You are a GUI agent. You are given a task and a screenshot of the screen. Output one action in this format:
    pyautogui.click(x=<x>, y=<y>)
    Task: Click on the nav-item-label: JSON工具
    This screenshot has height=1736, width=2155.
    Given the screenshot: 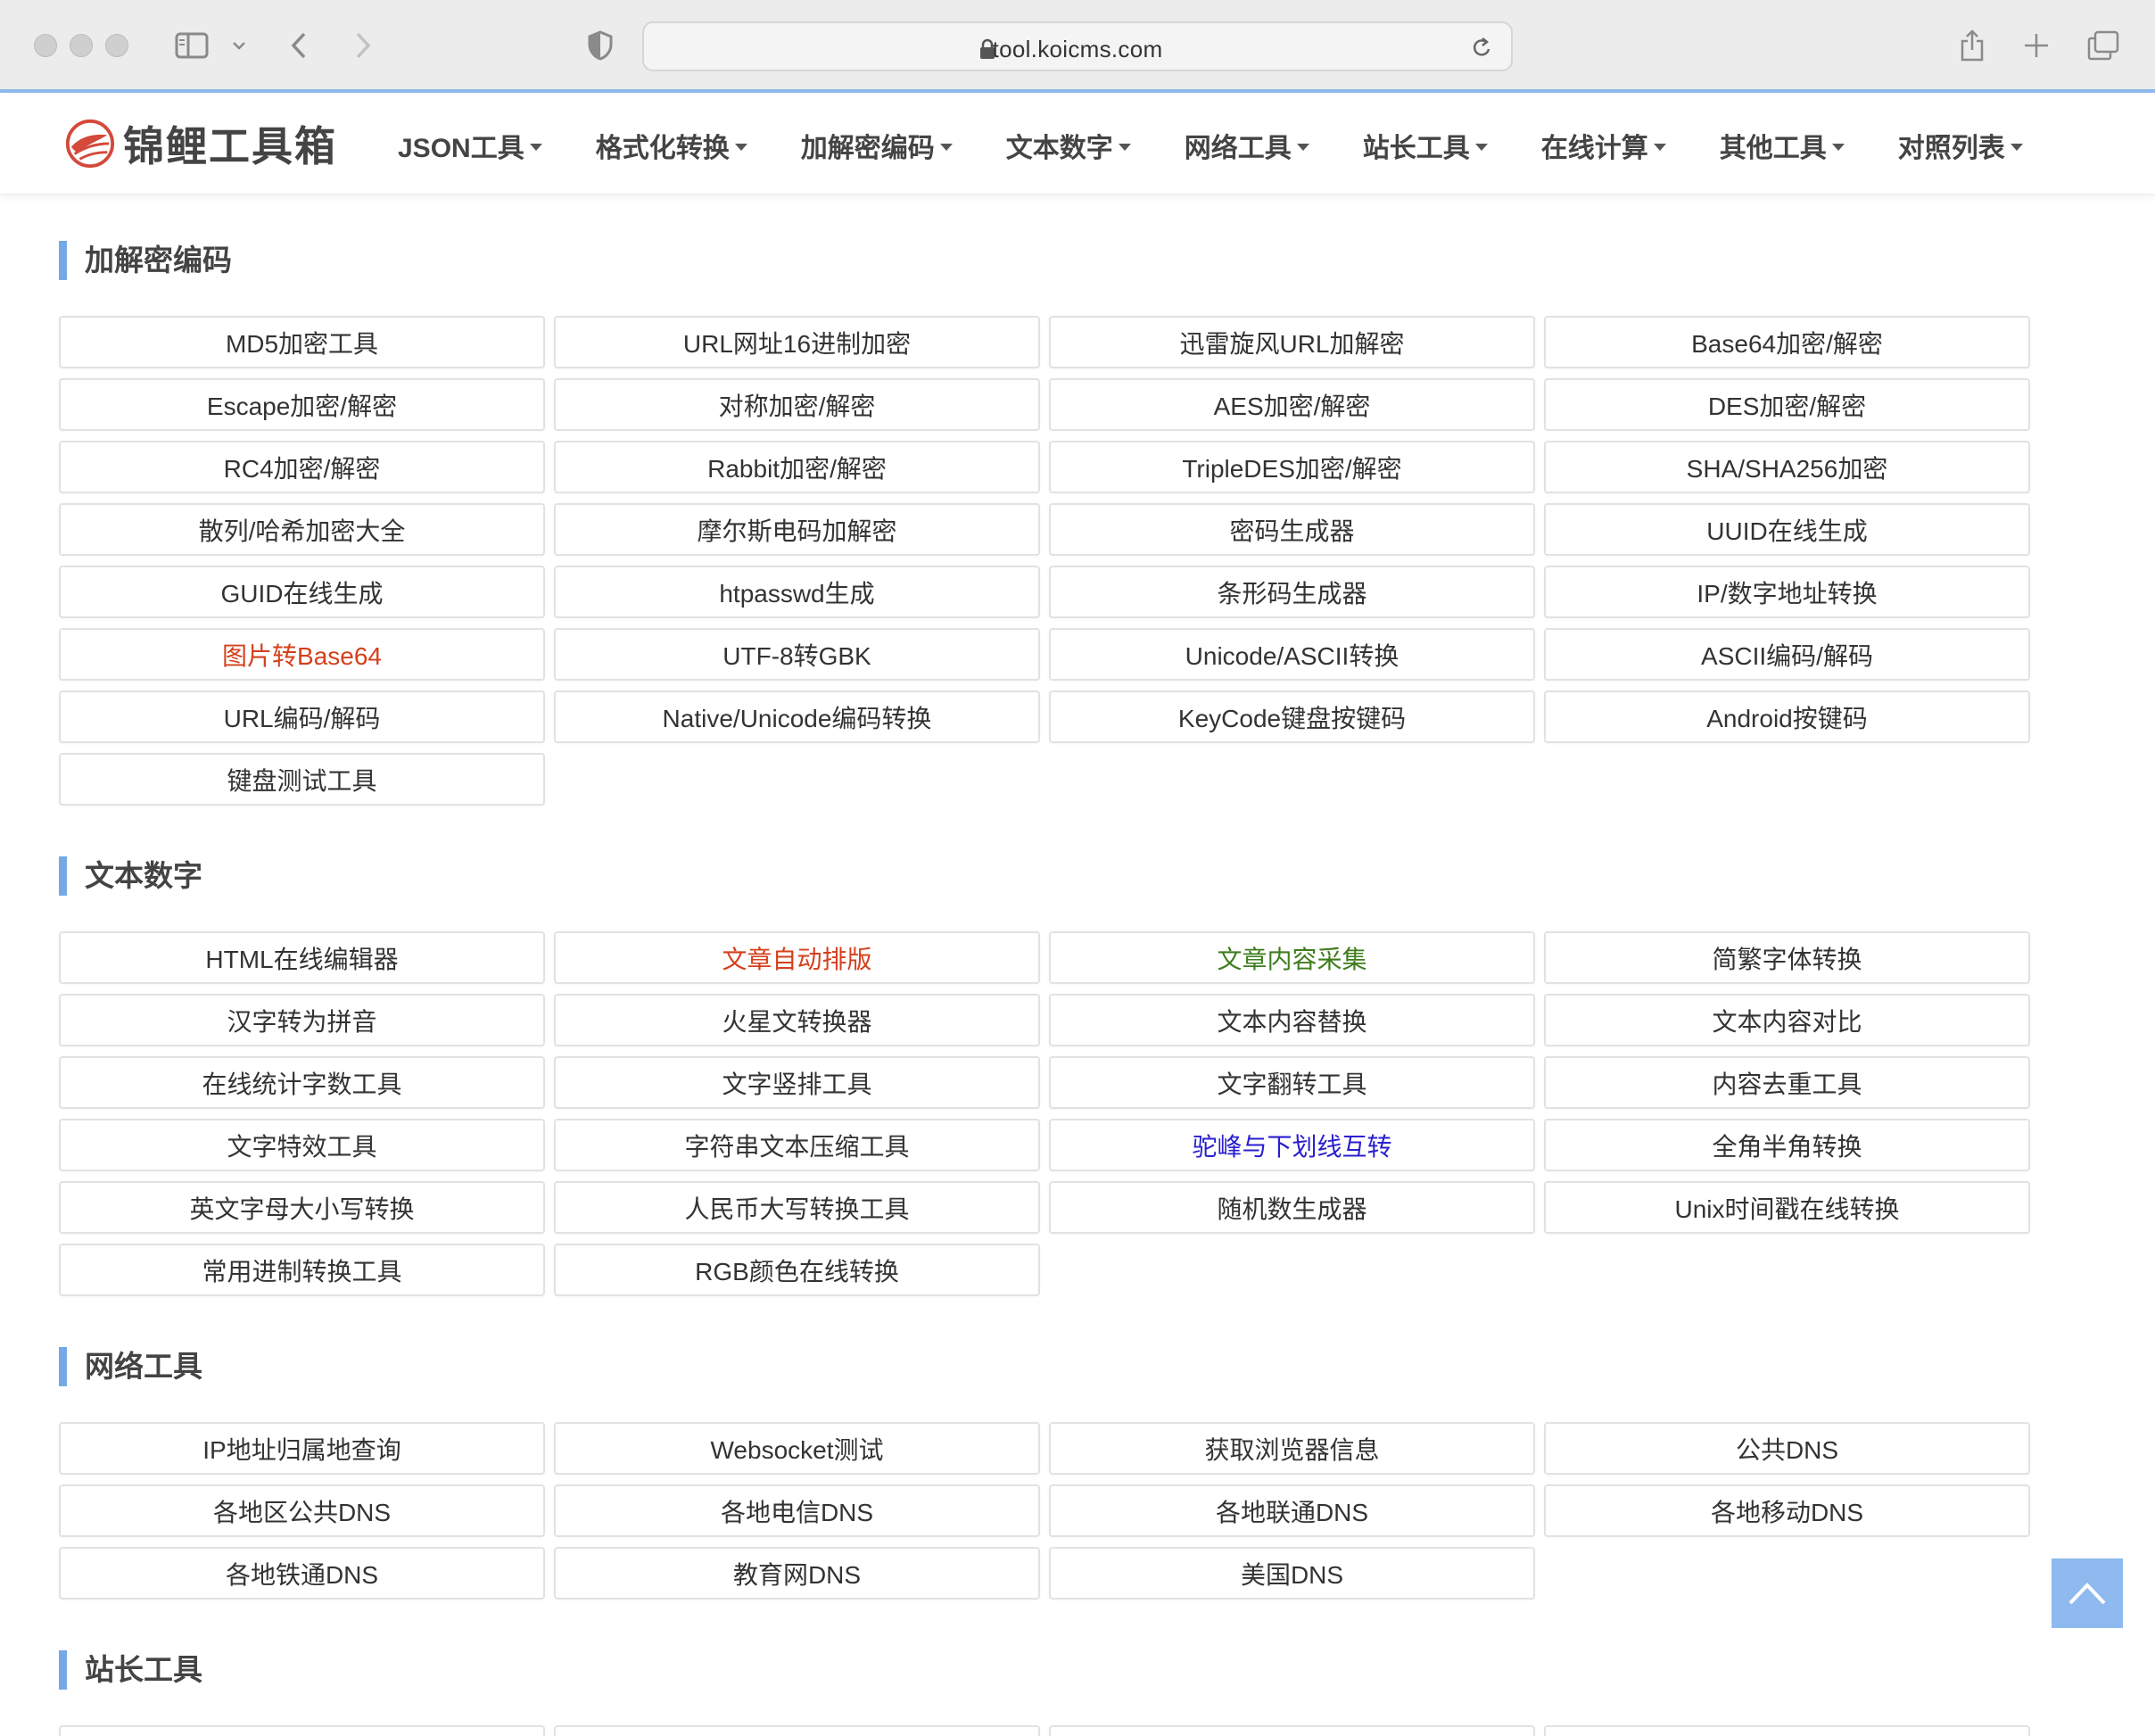 What is the action you would take?
    pyautogui.click(x=461, y=148)
    